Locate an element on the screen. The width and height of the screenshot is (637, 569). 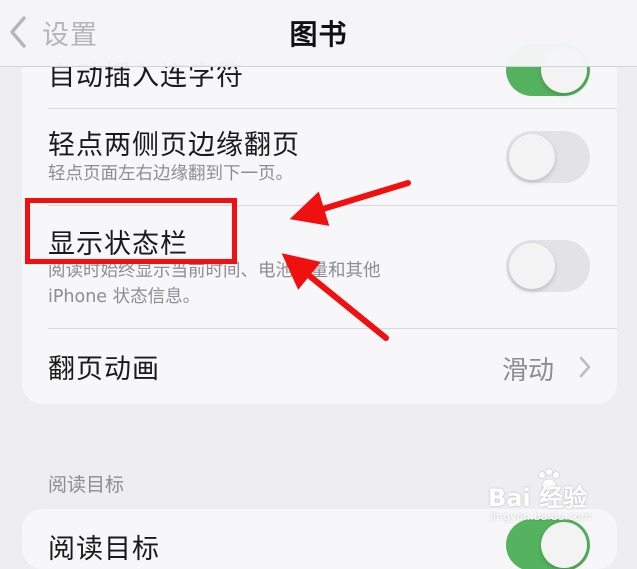
tap-edges-toggle is located at coordinates (548, 157).